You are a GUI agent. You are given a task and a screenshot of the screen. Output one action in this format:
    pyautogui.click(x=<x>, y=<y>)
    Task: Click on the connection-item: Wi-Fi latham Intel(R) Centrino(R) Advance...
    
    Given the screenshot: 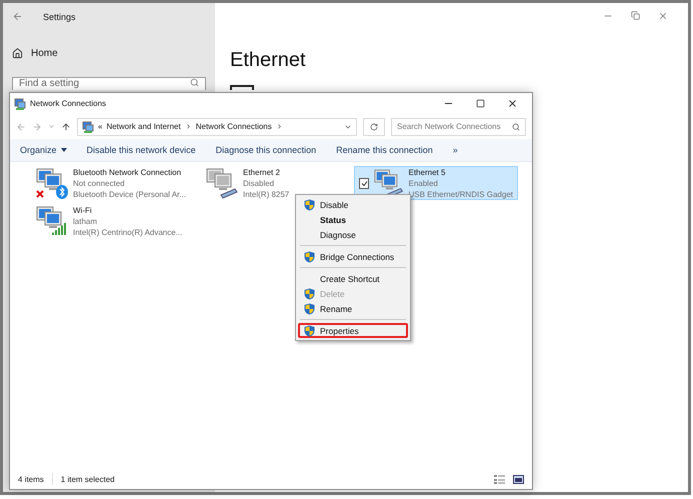 What is the action you would take?
    pyautogui.click(x=115, y=221)
    